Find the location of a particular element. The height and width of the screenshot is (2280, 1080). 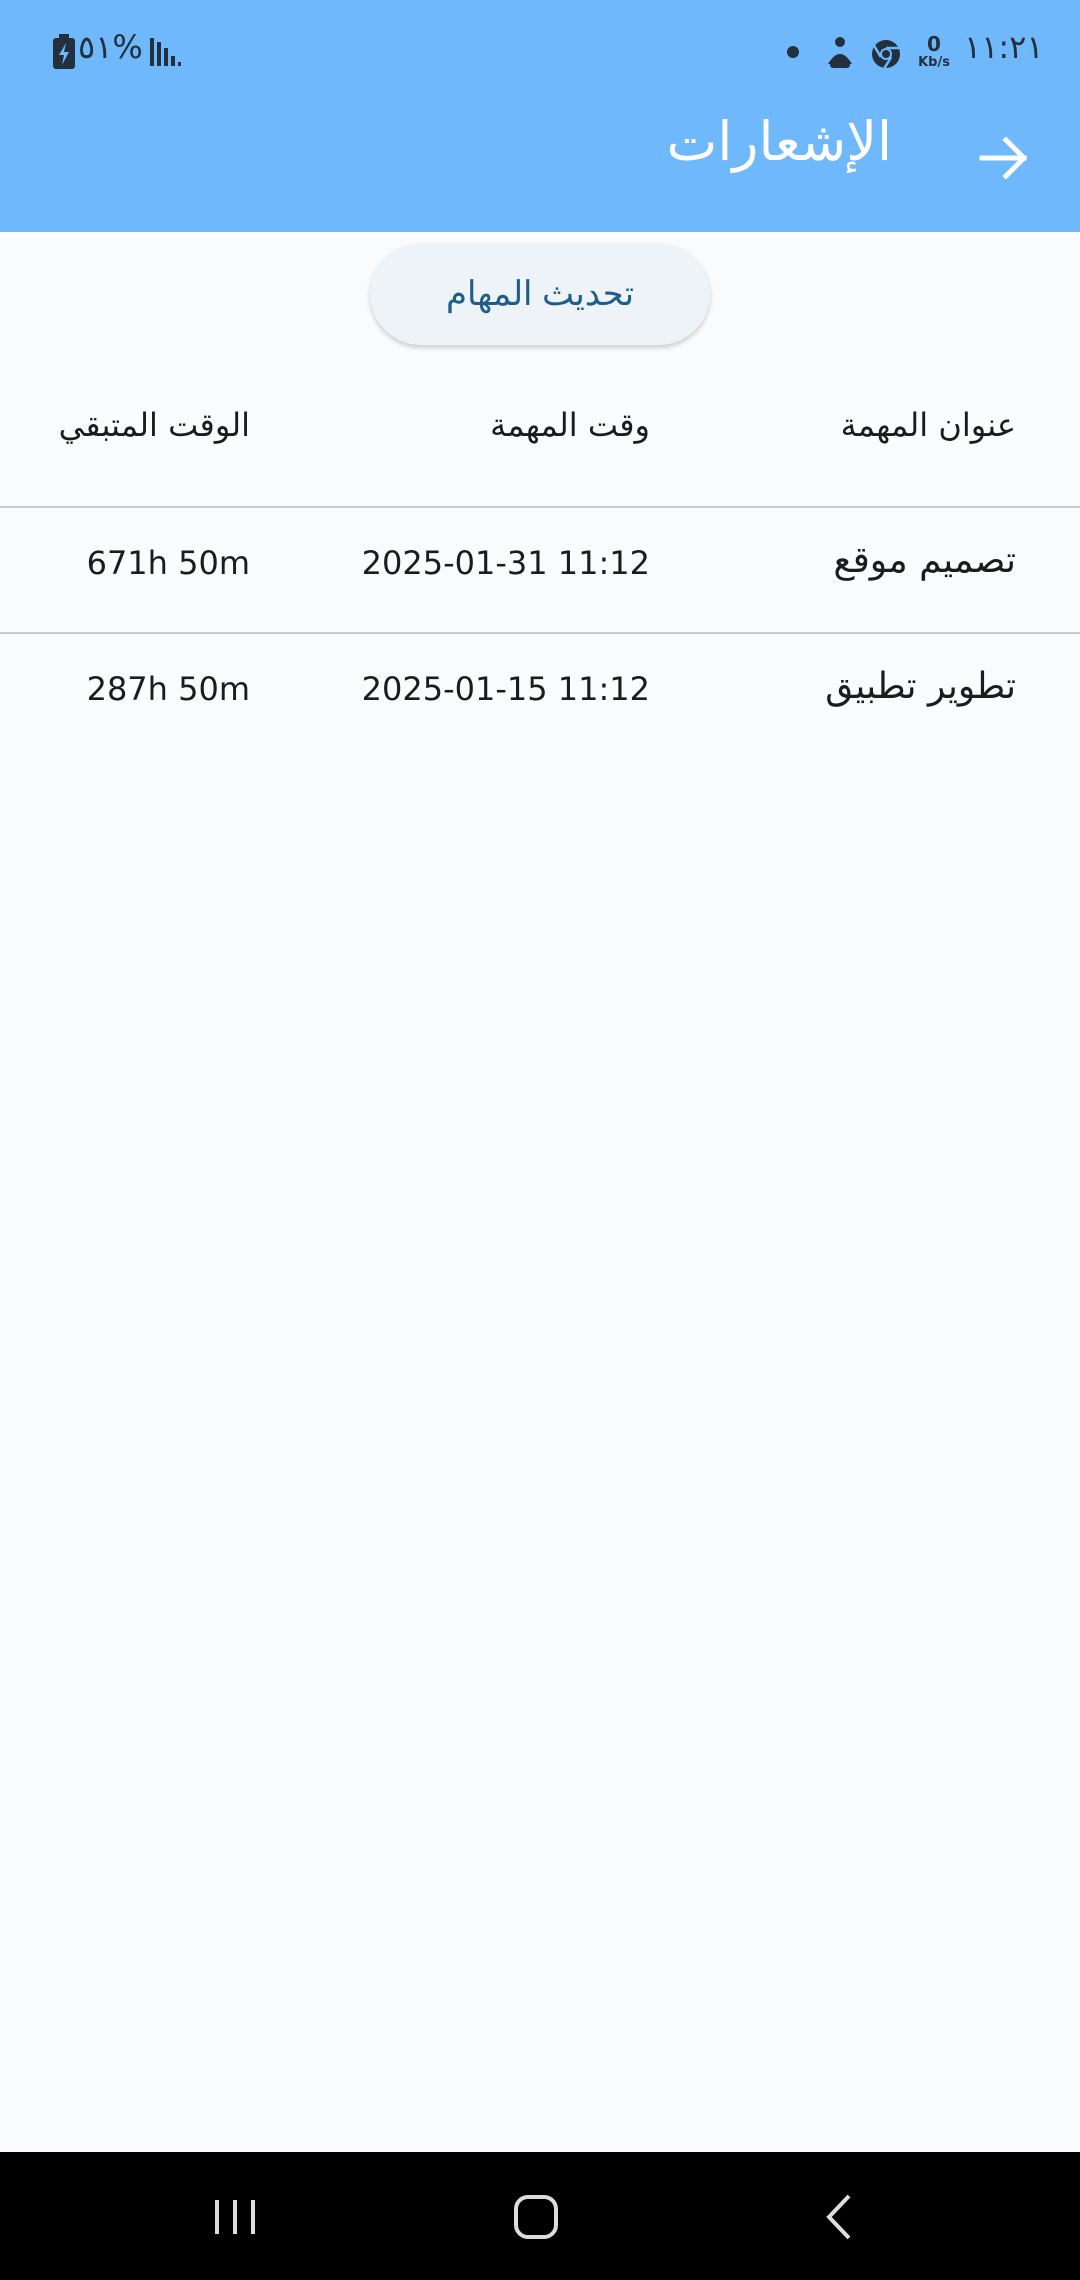

home-icon is located at coordinates (536, 2217).